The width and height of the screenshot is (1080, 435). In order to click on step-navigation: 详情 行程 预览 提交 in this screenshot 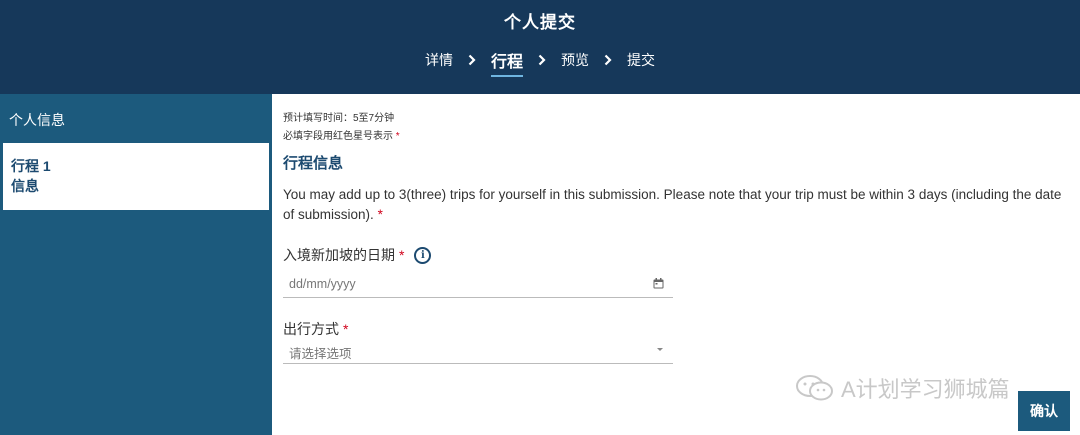, I will do `click(540, 62)`.